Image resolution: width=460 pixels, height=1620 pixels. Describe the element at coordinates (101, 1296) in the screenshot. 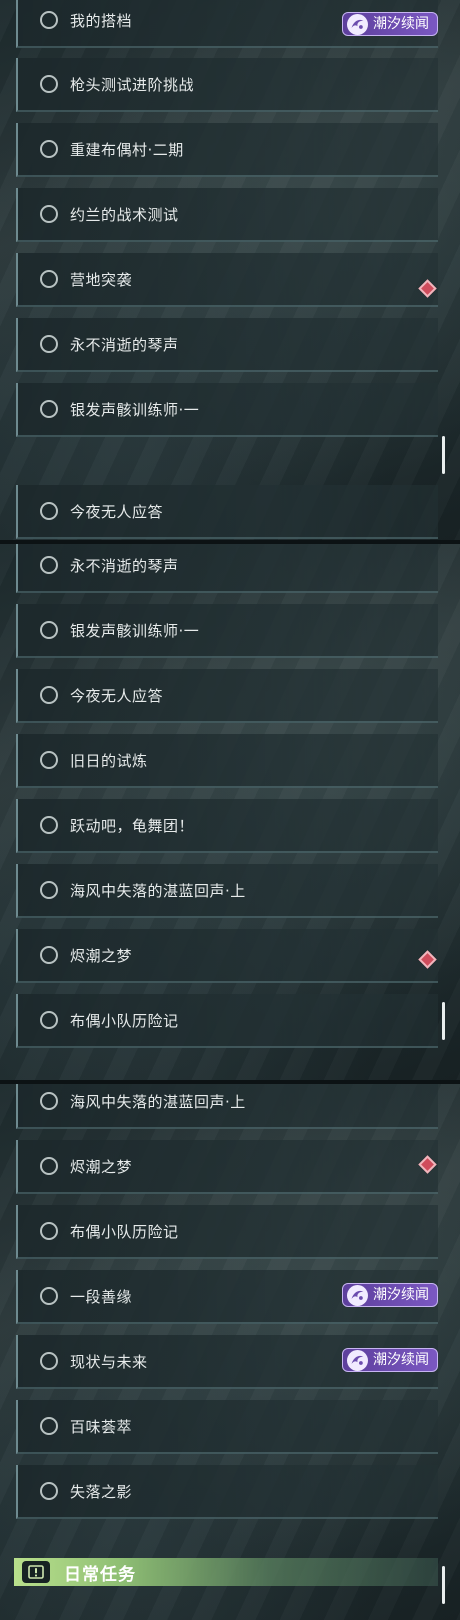

I see `quest-label: 一段善缘` at that location.